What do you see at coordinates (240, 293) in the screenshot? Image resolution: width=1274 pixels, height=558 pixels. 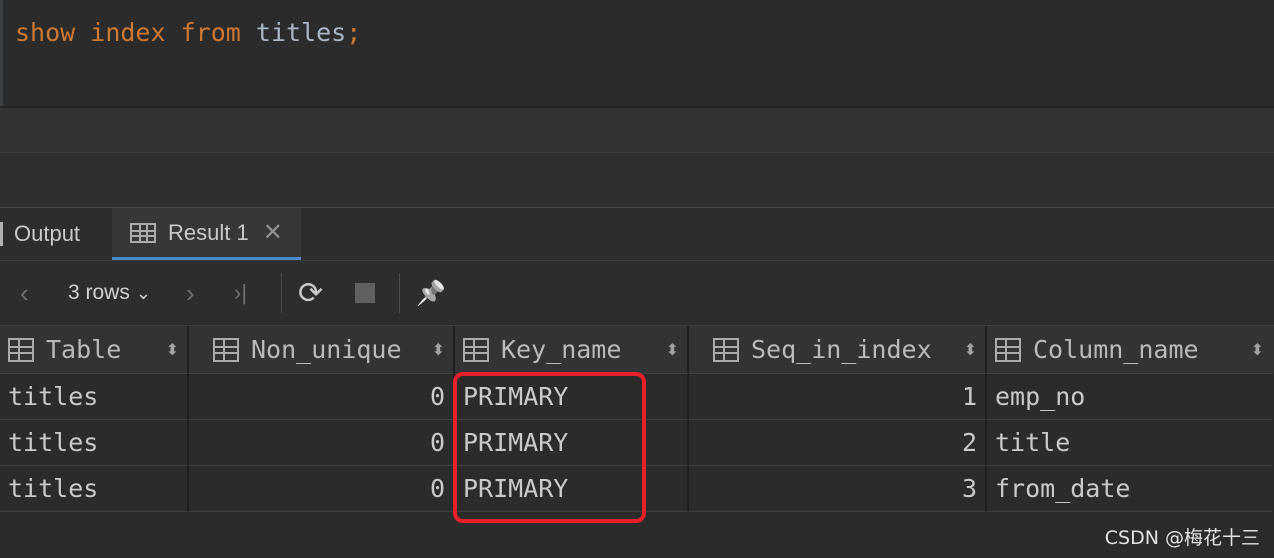 I see `last-page-icon: ›|` at bounding box center [240, 293].